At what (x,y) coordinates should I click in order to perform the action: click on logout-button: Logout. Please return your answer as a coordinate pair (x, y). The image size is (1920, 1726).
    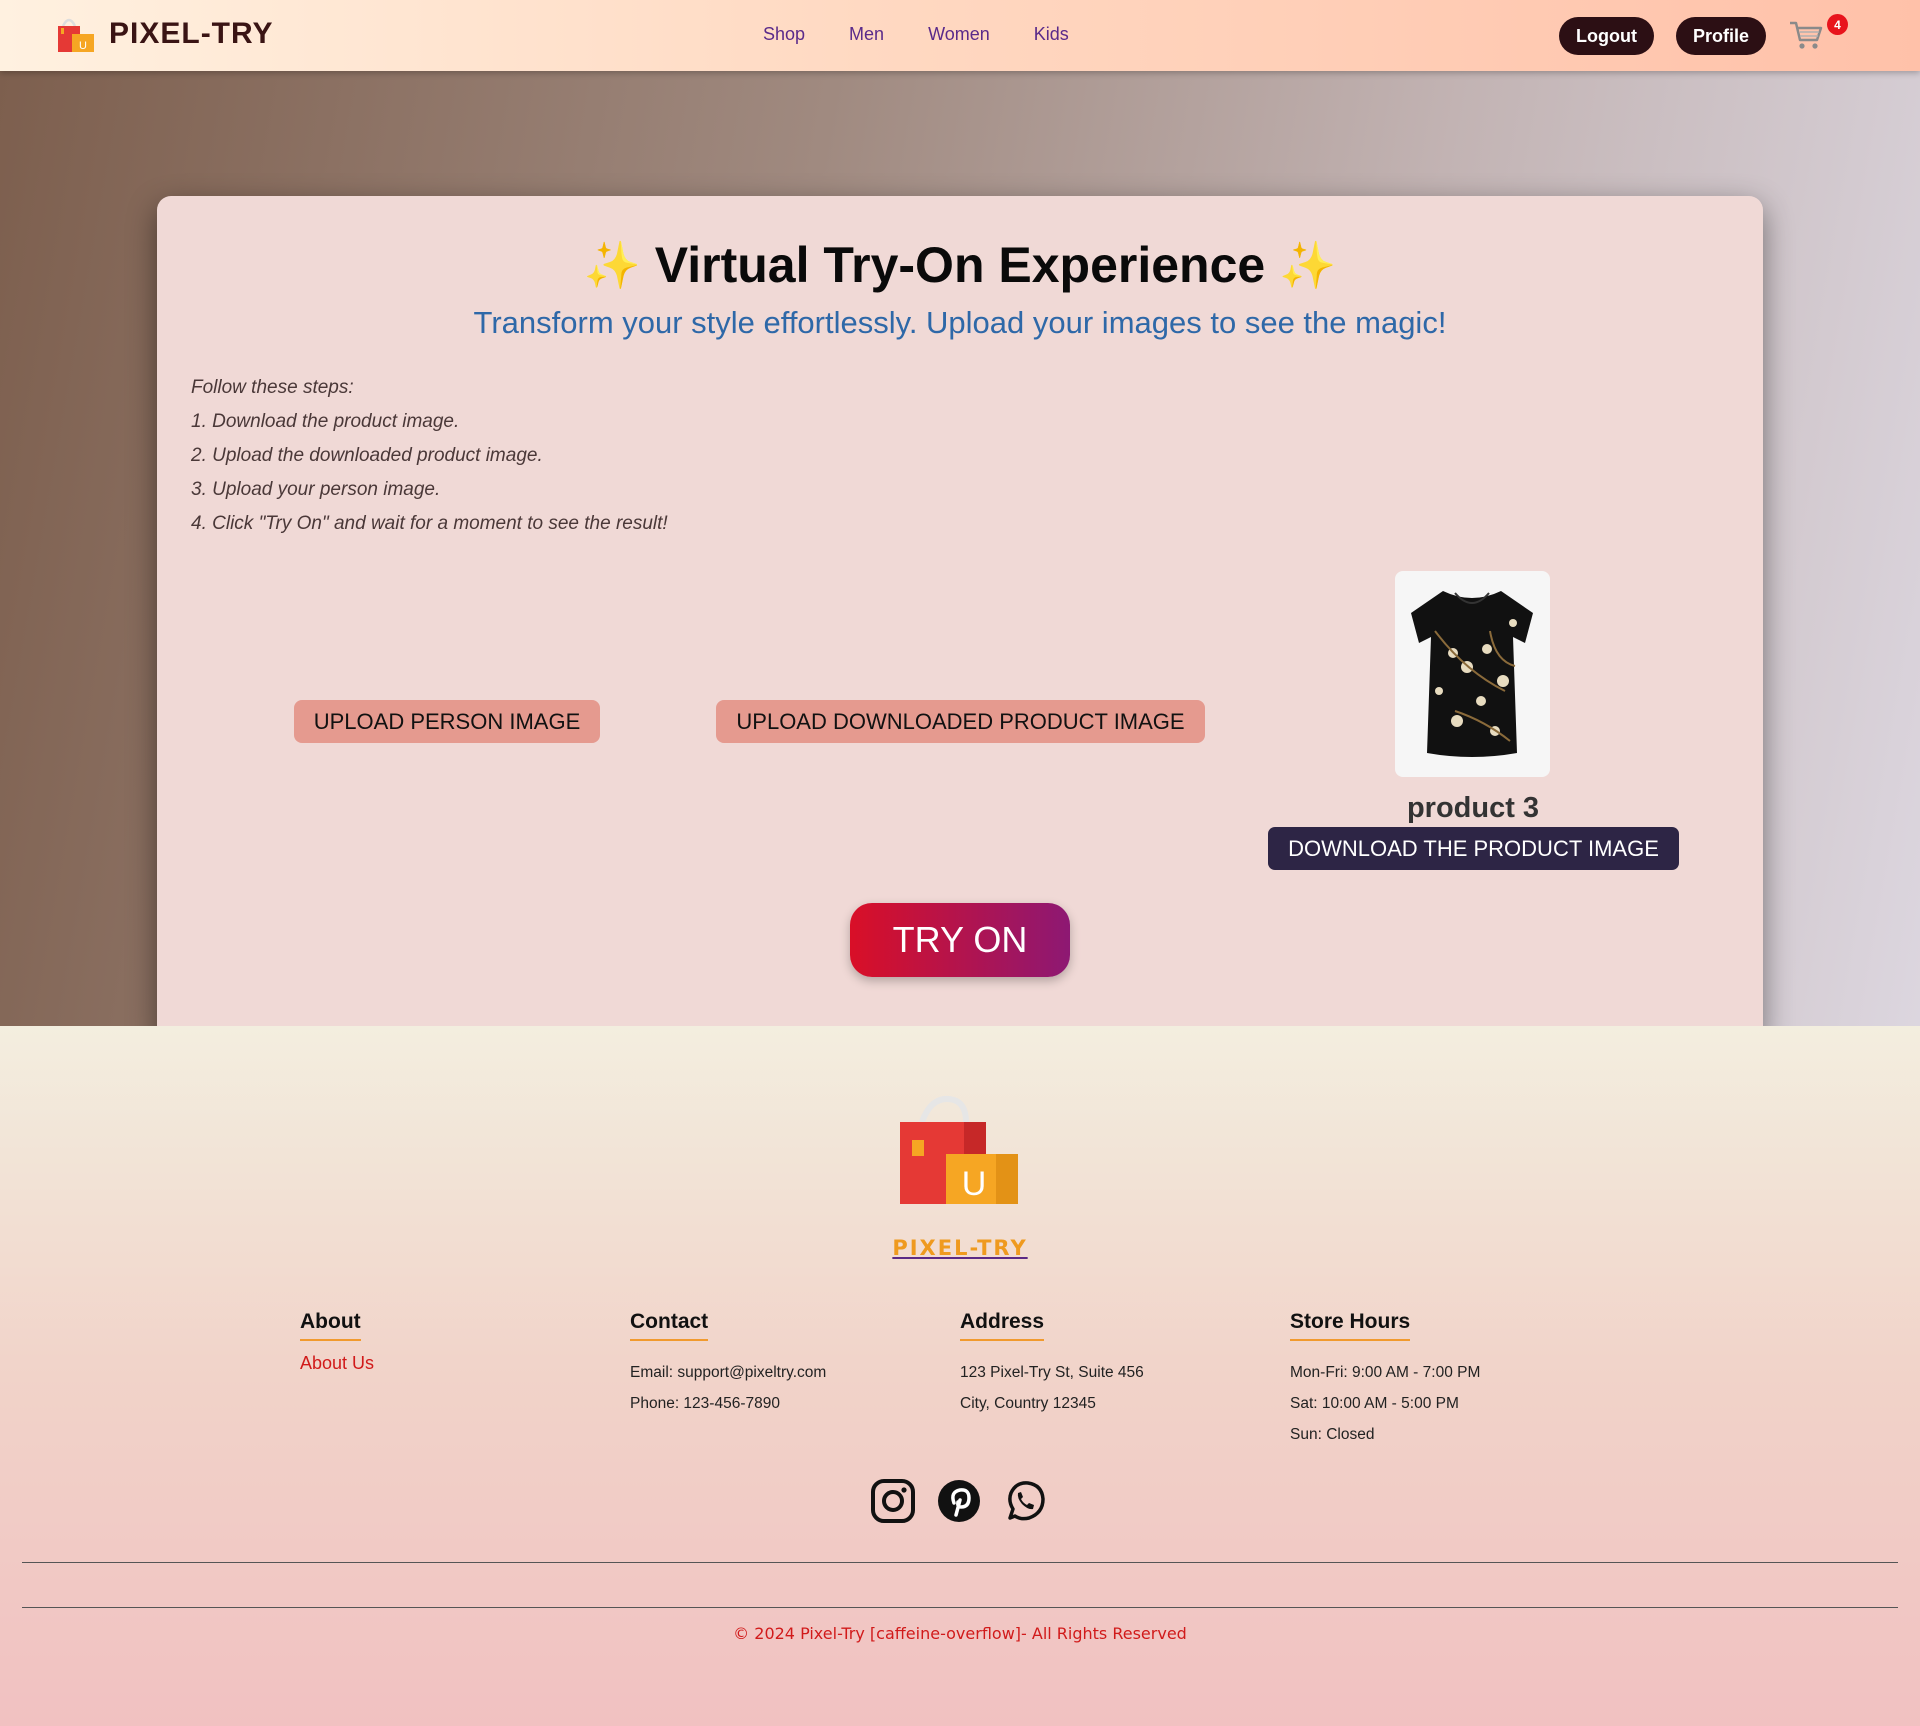
    Looking at the image, I should click on (1606, 36).